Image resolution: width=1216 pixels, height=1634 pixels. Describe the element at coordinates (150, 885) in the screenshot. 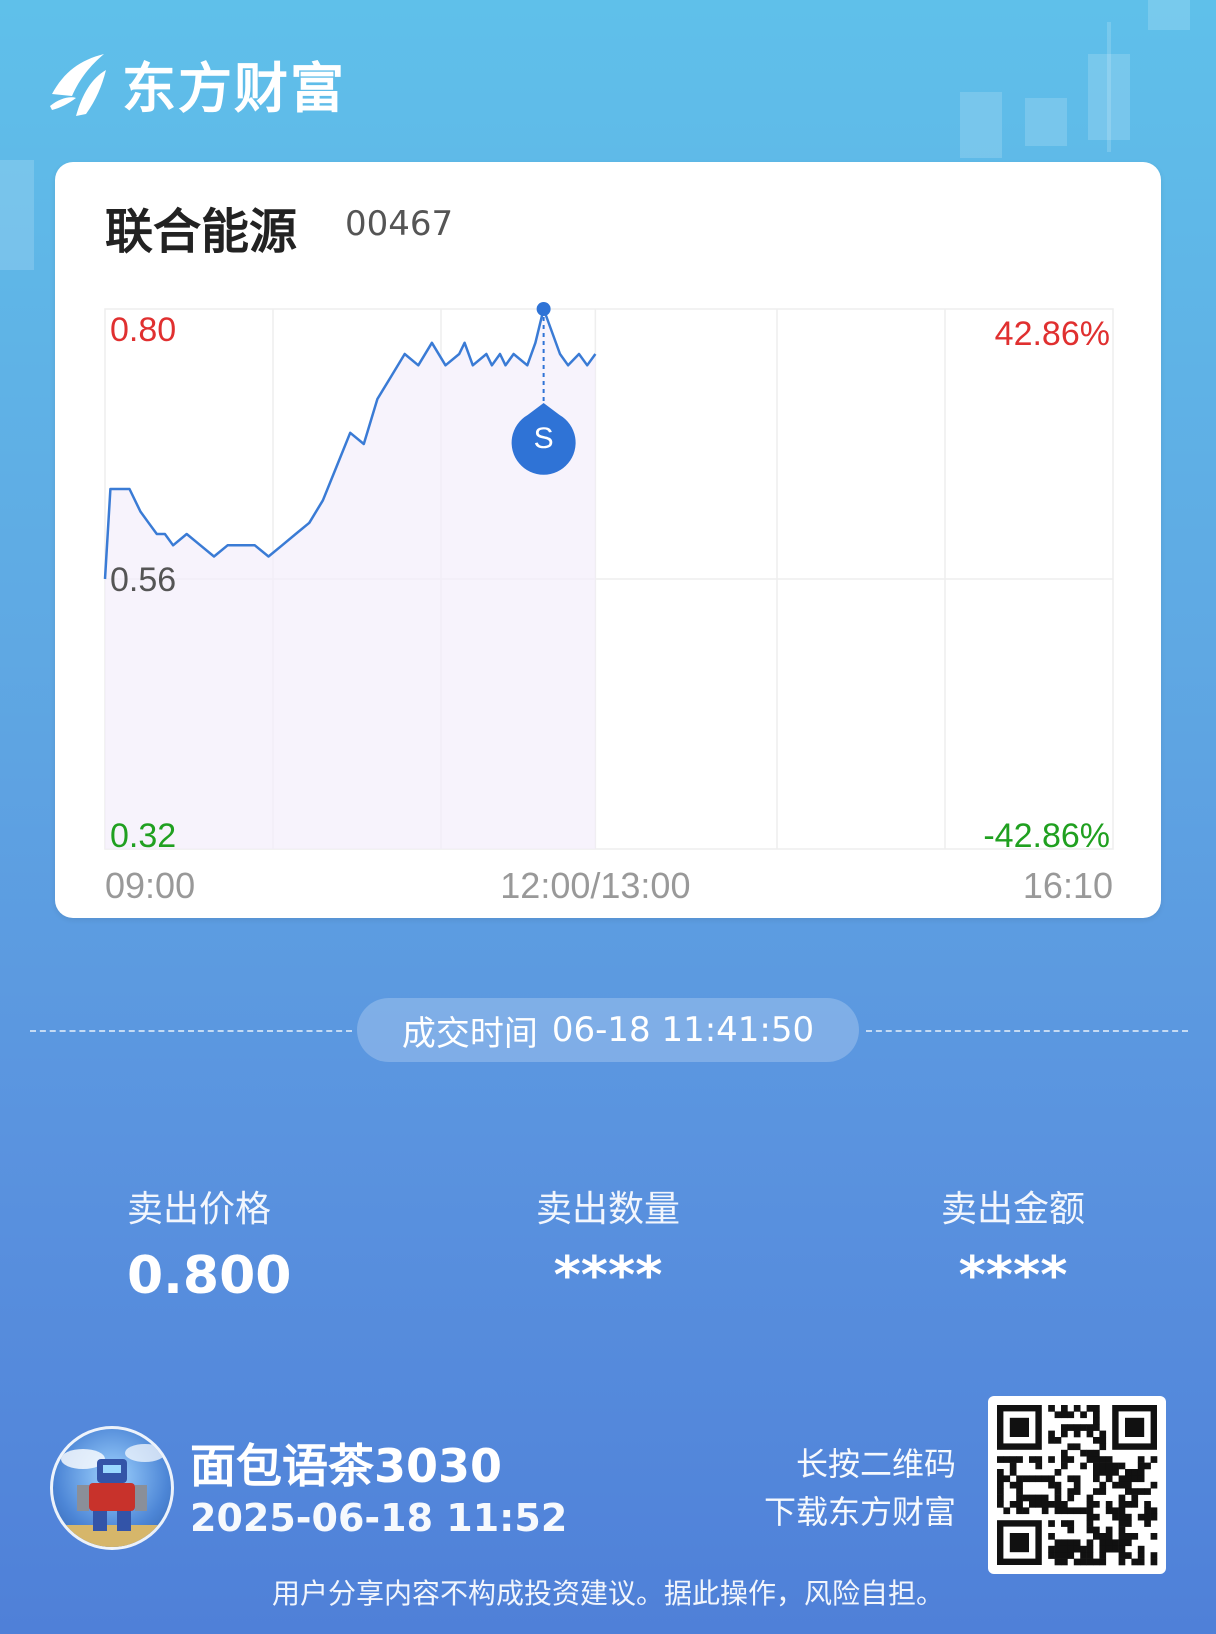

I see `x-tick-label: 09:00` at that location.